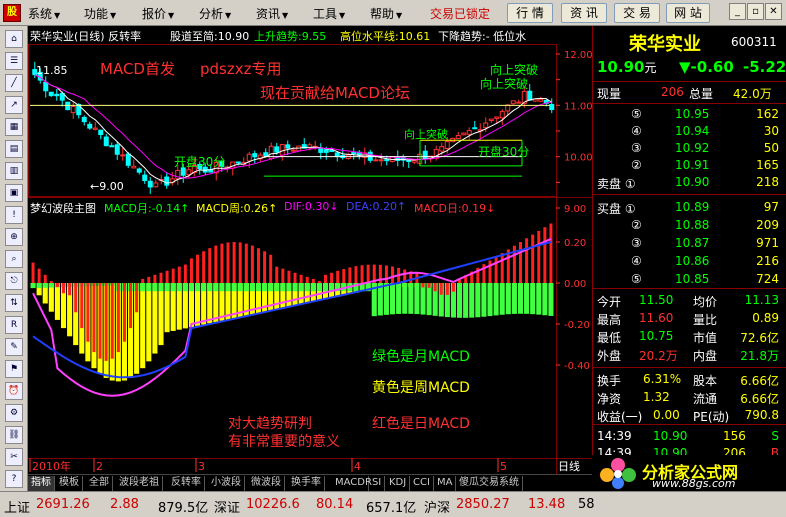 Image resolution: width=786 pixels, height=517 pixels. Describe the element at coordinates (14, 325) in the screenshot. I see `toolbar-rsi-icon: R` at that location.